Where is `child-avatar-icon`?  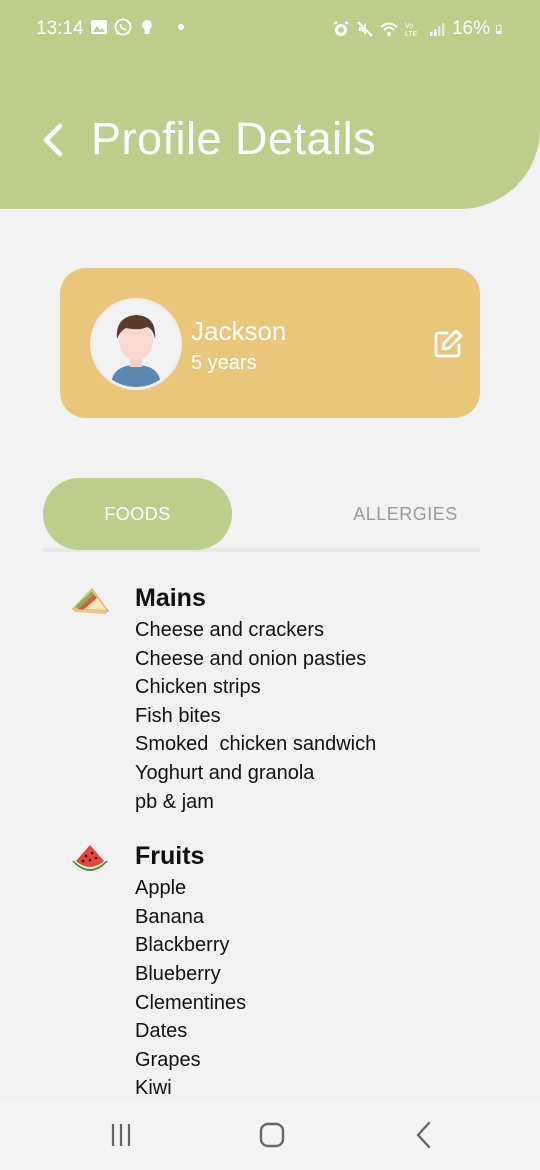
child-avatar-icon is located at coordinates (136, 344).